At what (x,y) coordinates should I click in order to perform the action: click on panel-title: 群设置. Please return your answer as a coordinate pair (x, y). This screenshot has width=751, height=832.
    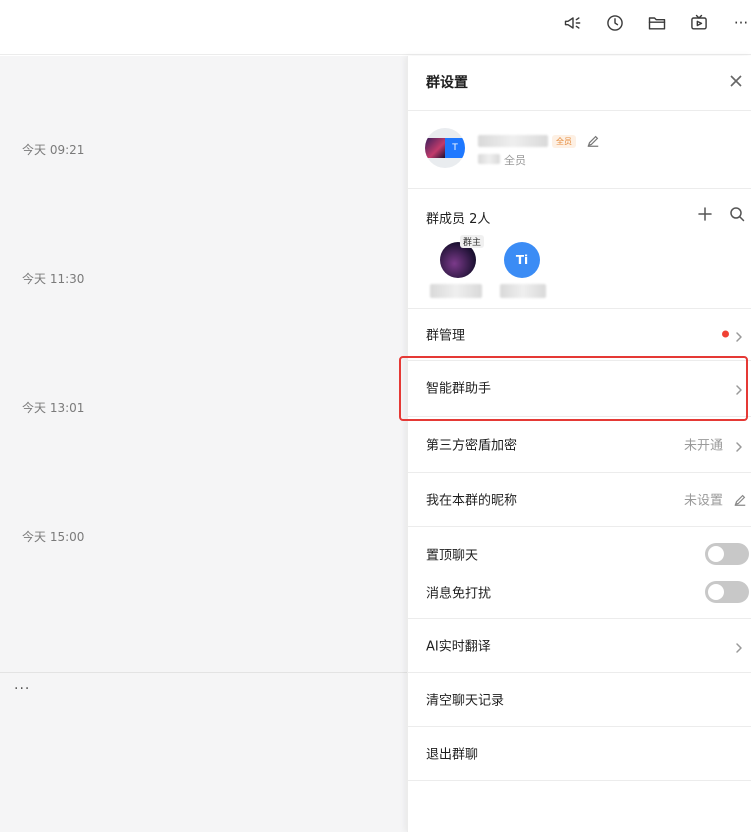
    Looking at the image, I should click on (447, 83).